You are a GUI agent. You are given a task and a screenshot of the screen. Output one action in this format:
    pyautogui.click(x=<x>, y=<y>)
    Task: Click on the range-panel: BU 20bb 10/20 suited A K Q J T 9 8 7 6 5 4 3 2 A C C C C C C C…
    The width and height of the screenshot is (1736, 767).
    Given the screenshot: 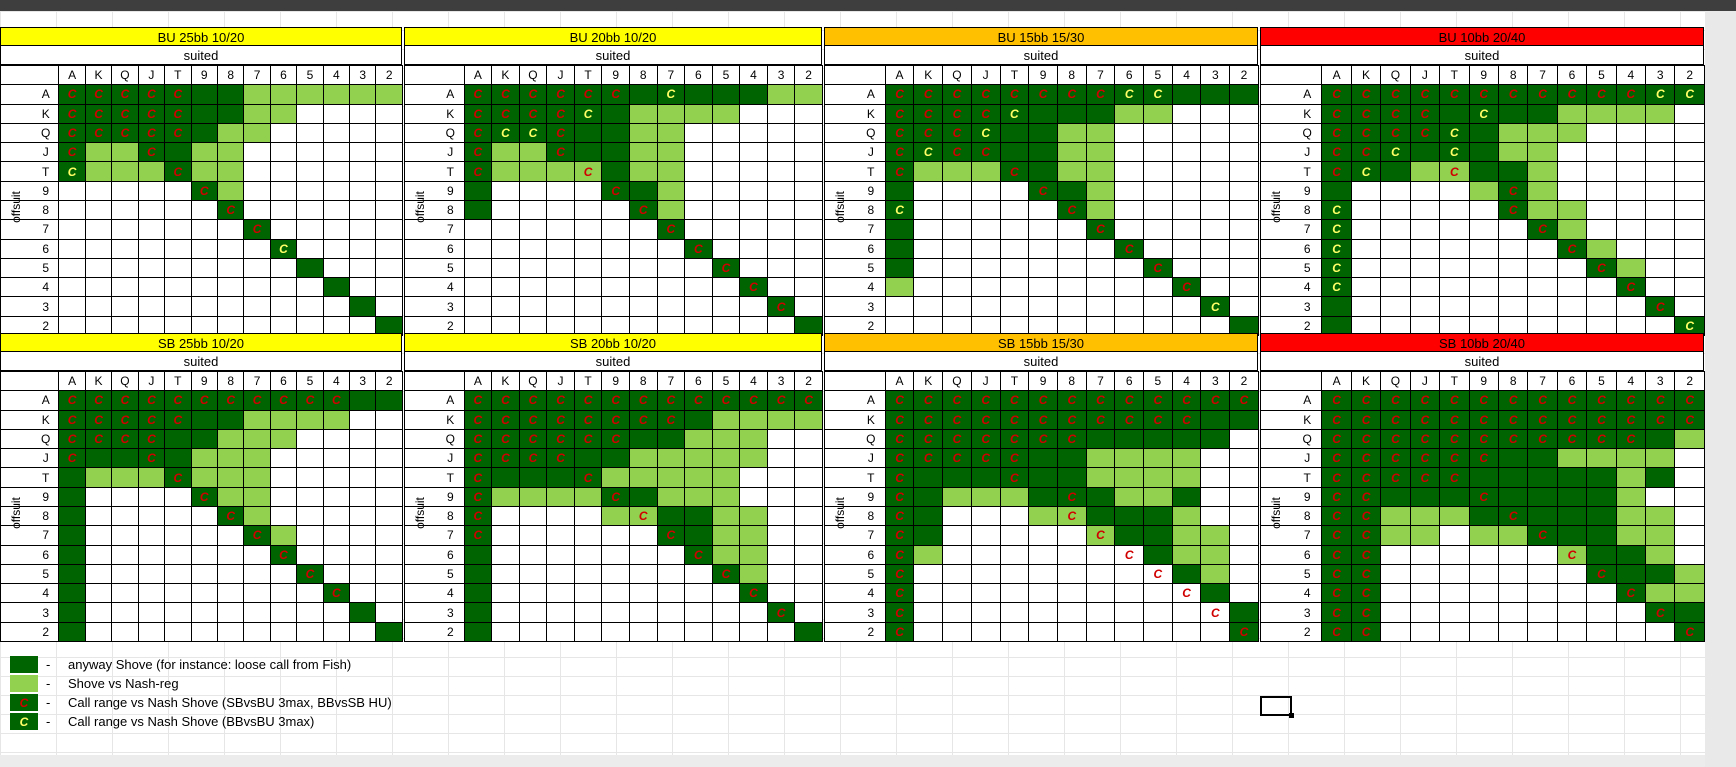 What is the action you would take?
    pyautogui.click(x=613, y=181)
    